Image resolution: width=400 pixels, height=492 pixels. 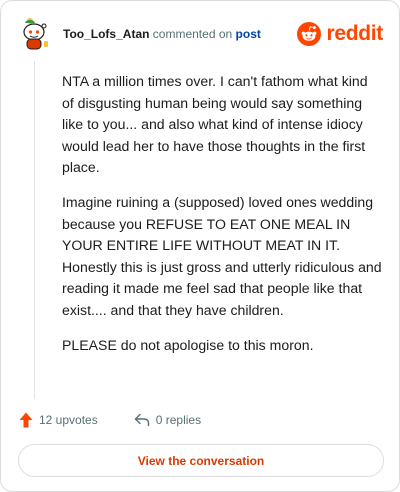 I want to click on reddit-logo-icon, so click(x=309, y=34).